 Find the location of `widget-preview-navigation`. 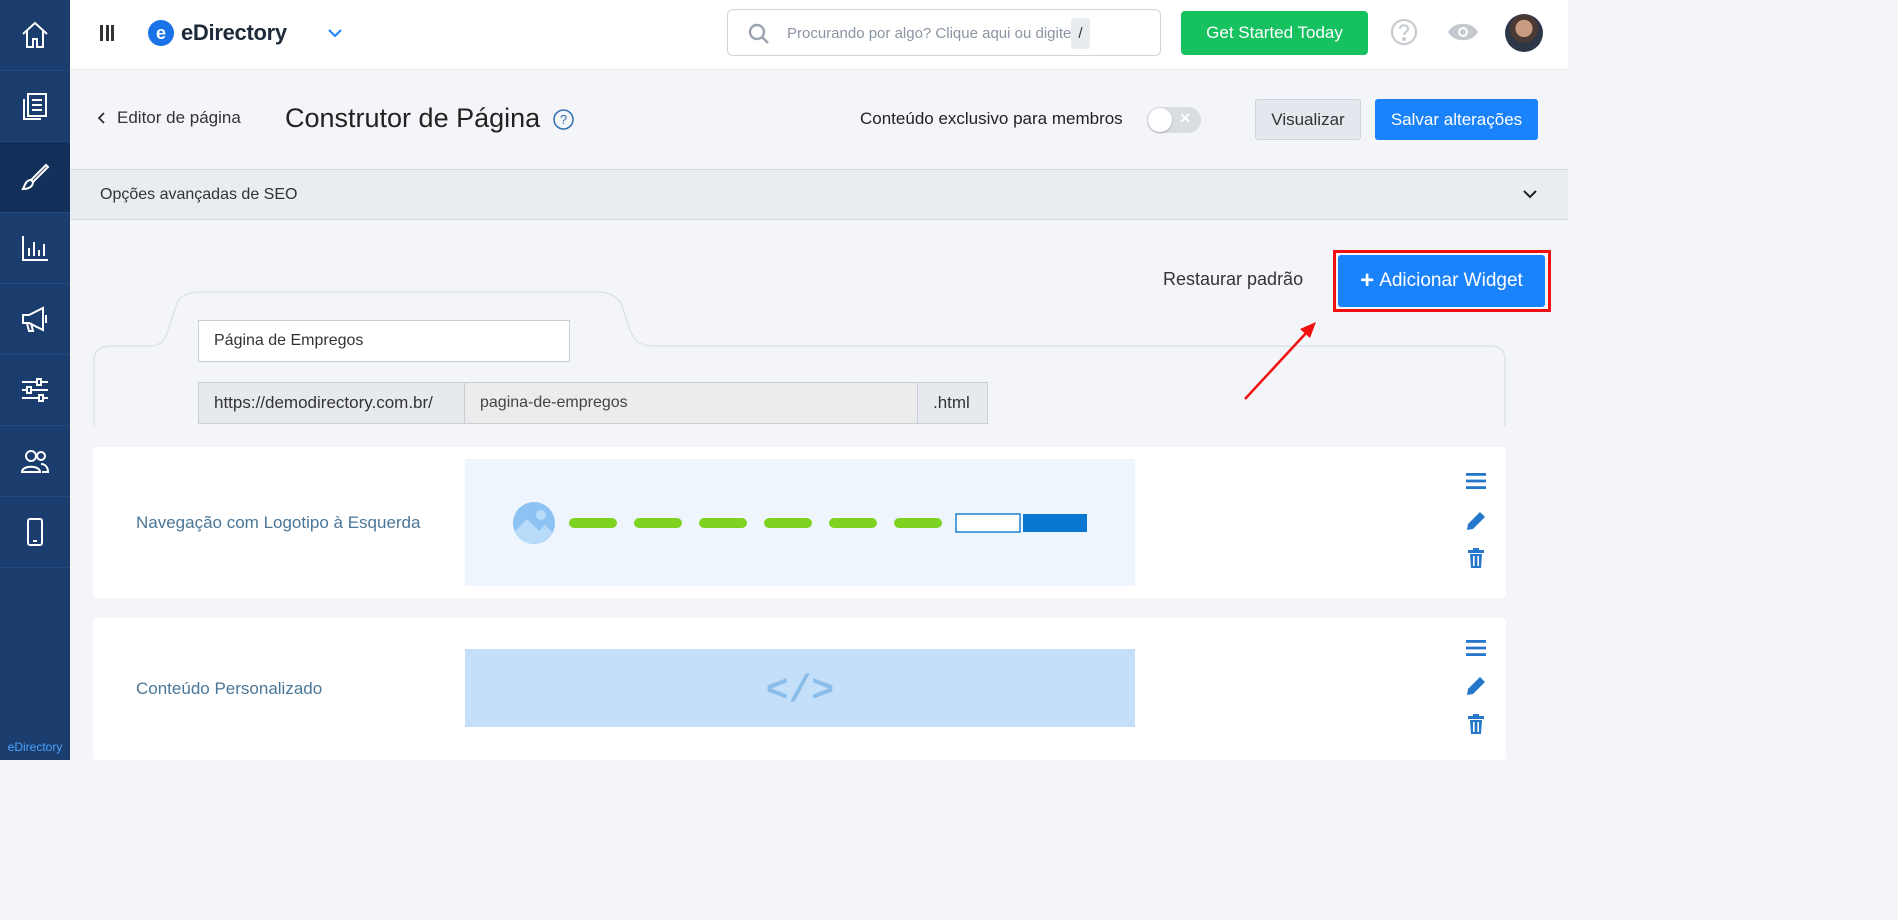

widget-preview-navigation is located at coordinates (800, 522).